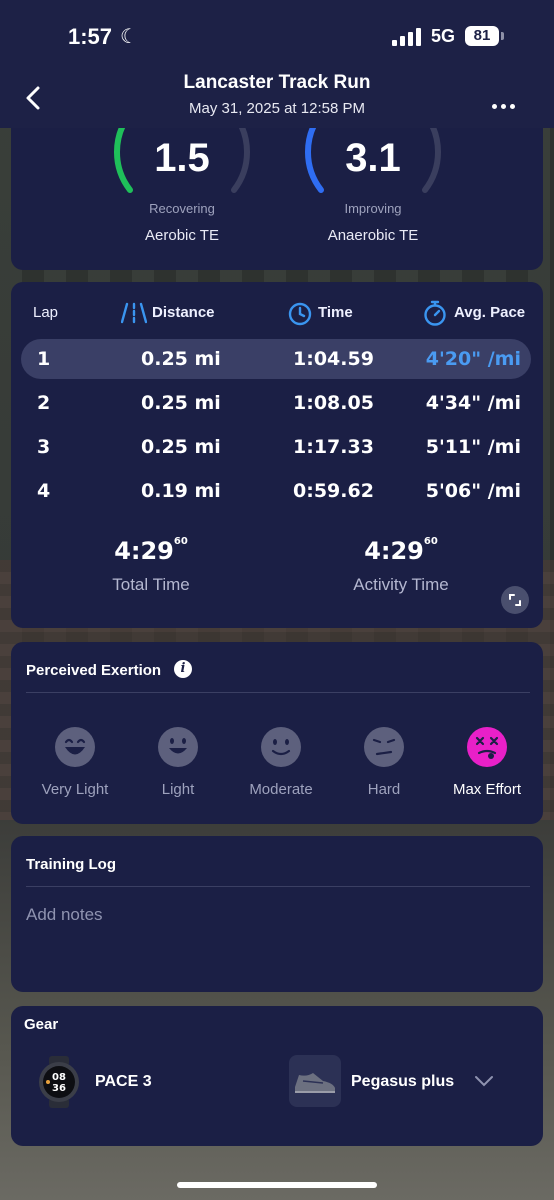  I want to click on lap-time: 1:08.05, so click(333, 403).